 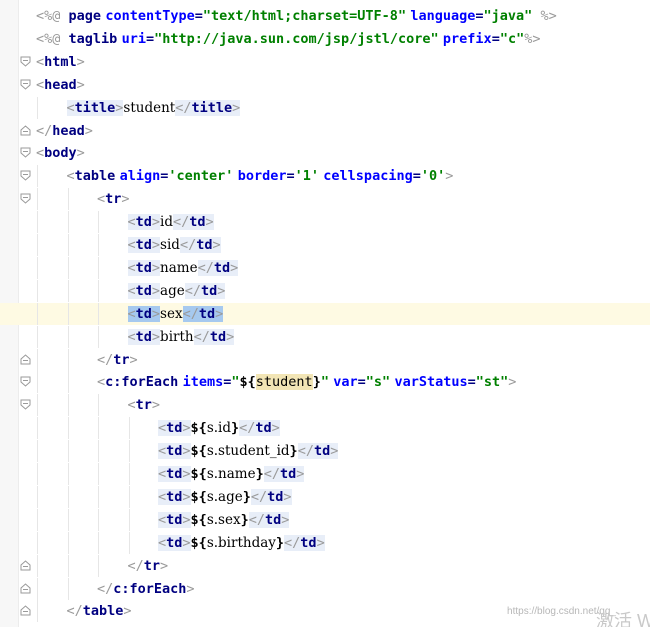 I want to click on code-token: head, so click(x=60, y=84).